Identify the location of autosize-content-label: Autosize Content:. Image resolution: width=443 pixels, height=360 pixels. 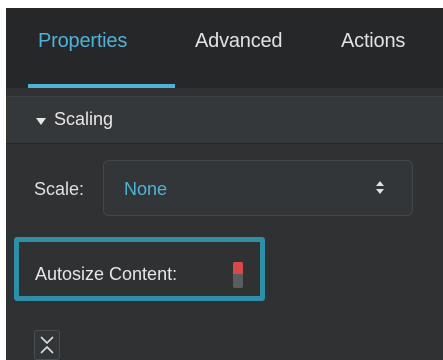
(106, 274).